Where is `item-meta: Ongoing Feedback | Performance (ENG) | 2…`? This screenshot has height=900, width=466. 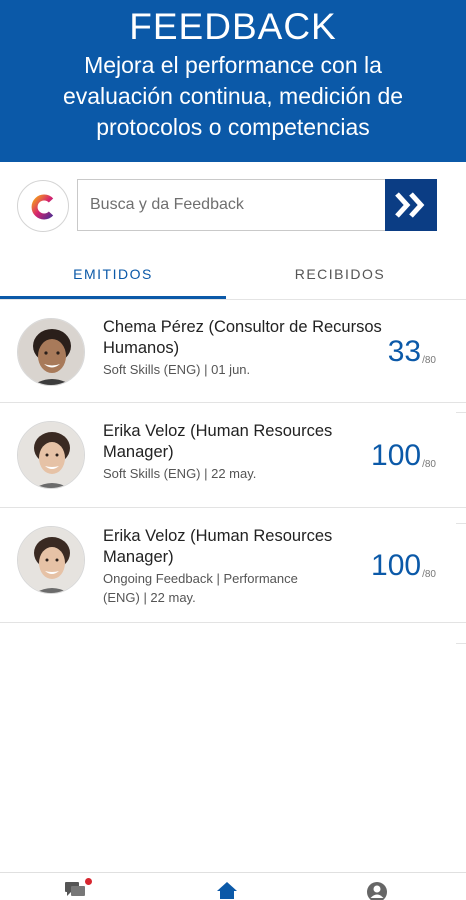
item-meta: Ongoing Feedback | Performance (ENG) | 2… is located at coordinates (200, 588).